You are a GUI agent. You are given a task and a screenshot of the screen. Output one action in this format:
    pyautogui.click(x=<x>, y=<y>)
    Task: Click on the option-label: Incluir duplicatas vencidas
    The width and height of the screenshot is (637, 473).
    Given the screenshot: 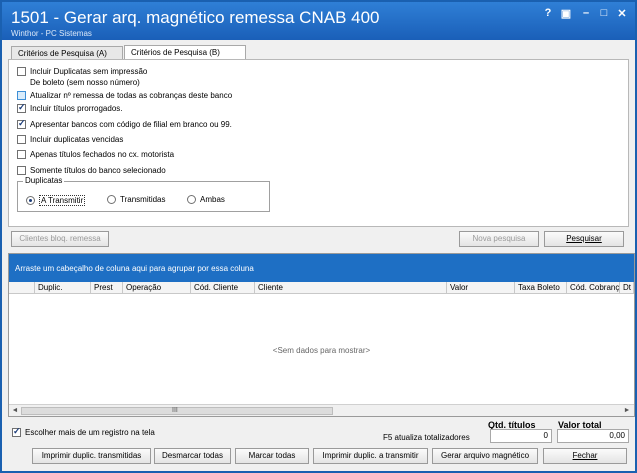 What is the action you would take?
    pyautogui.click(x=77, y=139)
    